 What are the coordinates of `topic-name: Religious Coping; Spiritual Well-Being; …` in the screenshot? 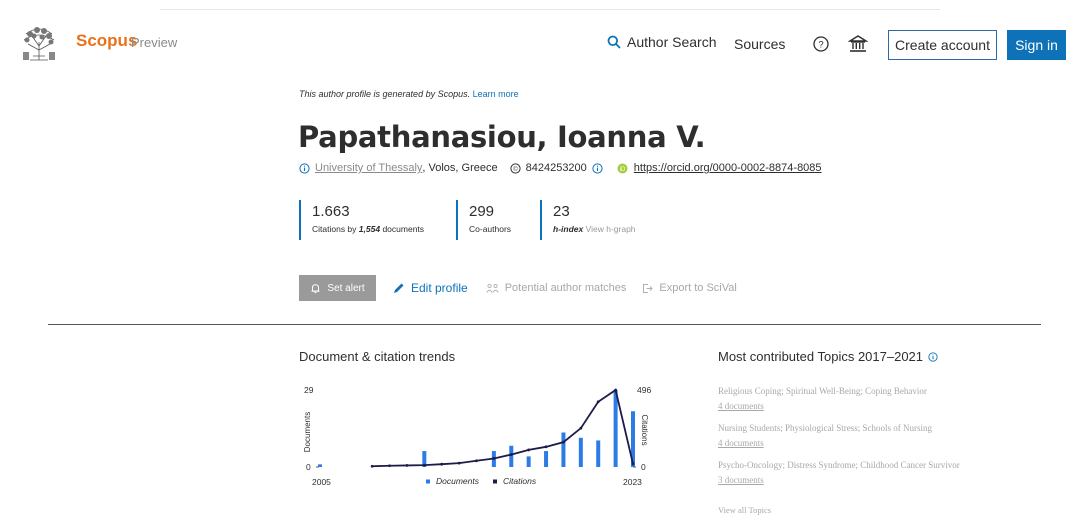 It's located at (822, 391).